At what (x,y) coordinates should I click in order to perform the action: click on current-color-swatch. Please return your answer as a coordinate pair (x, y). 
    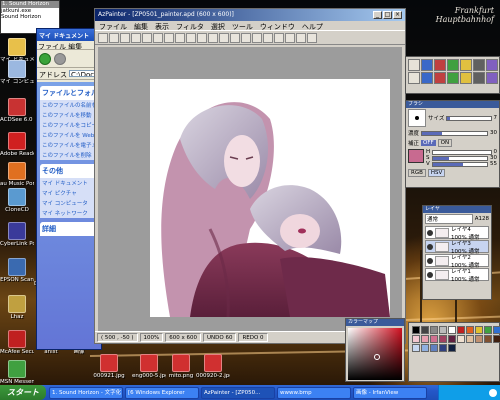
    Looking at the image, I should click on (416, 156).